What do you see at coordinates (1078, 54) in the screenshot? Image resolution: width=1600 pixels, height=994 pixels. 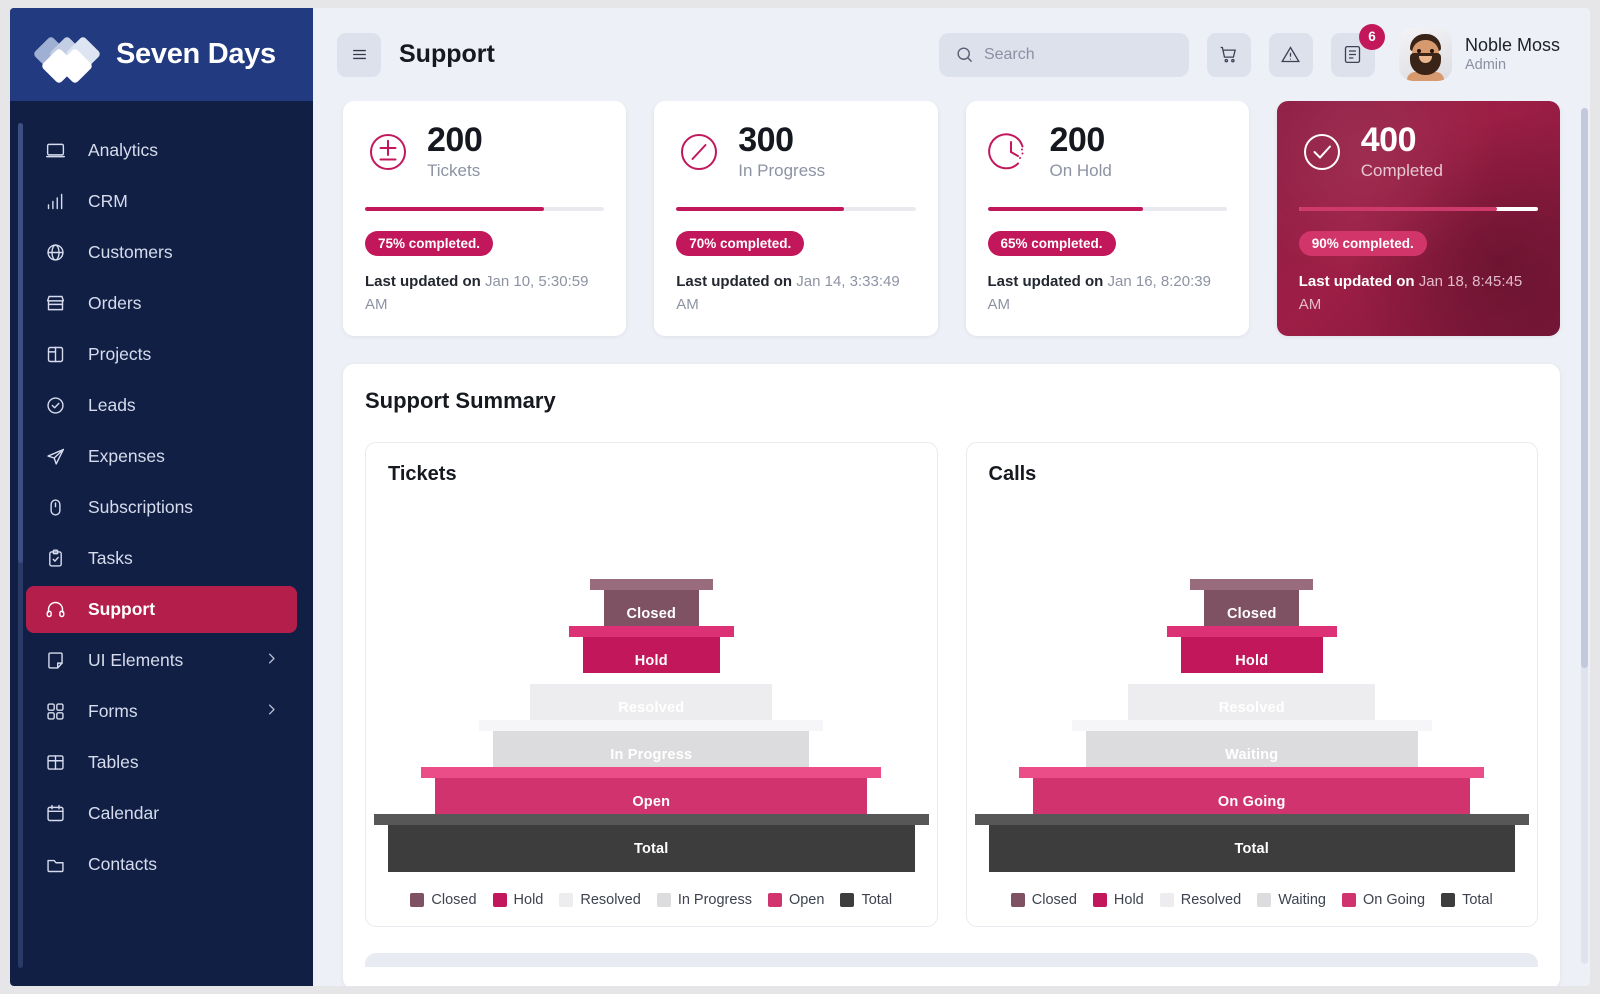 I see `search-input` at bounding box center [1078, 54].